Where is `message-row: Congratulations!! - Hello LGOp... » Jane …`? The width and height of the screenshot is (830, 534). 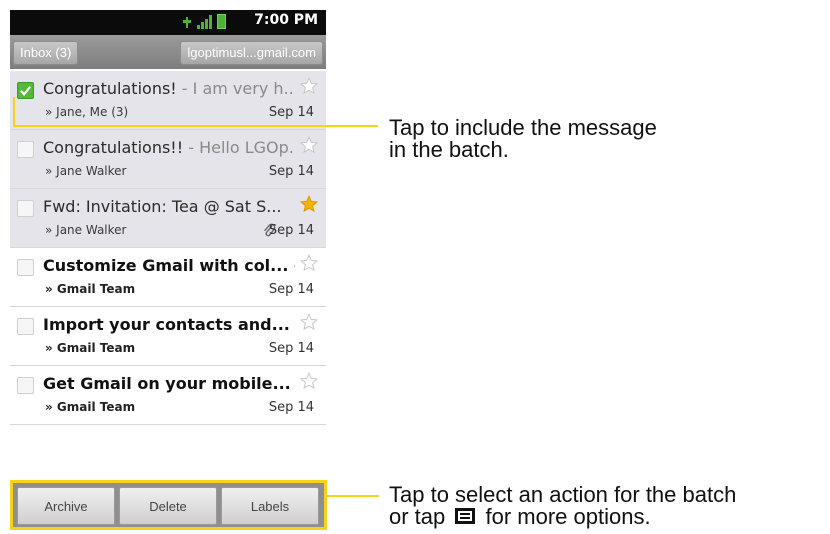
message-row: Congratulations!! - Hello LGOp... » Jane … is located at coordinates (168, 159).